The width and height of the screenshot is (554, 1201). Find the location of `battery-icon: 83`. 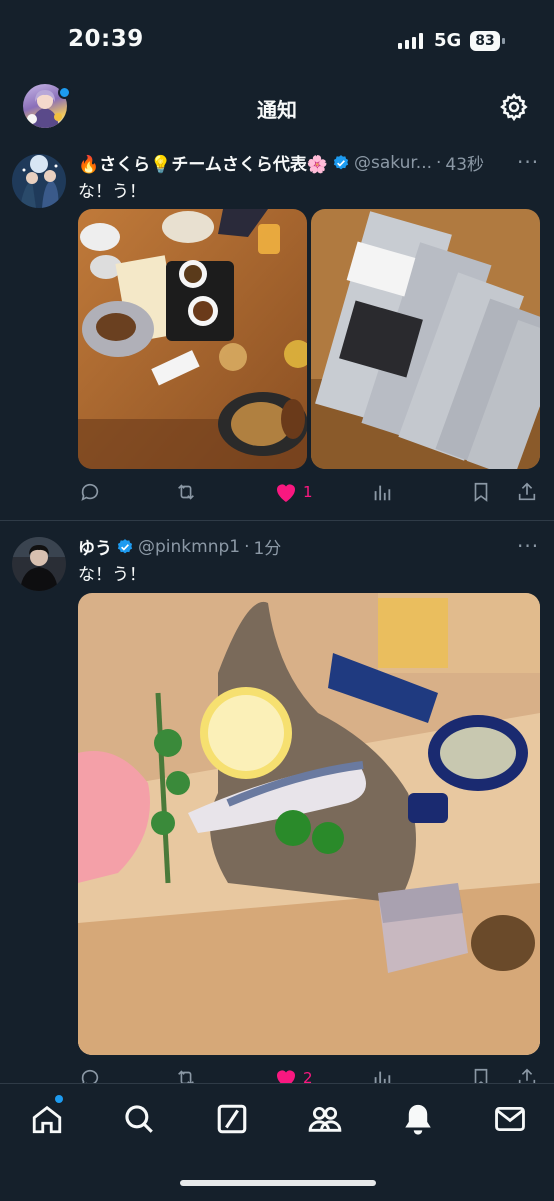

battery-icon: 83 is located at coordinates (488, 41).